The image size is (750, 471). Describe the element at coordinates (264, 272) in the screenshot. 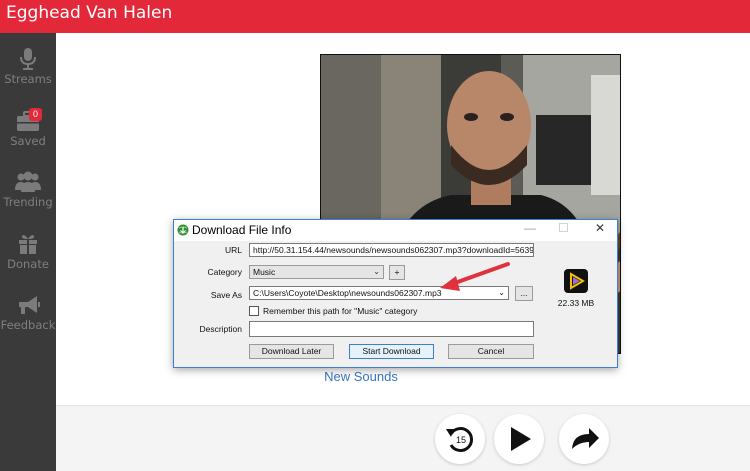

I see `category-value: Music` at that location.